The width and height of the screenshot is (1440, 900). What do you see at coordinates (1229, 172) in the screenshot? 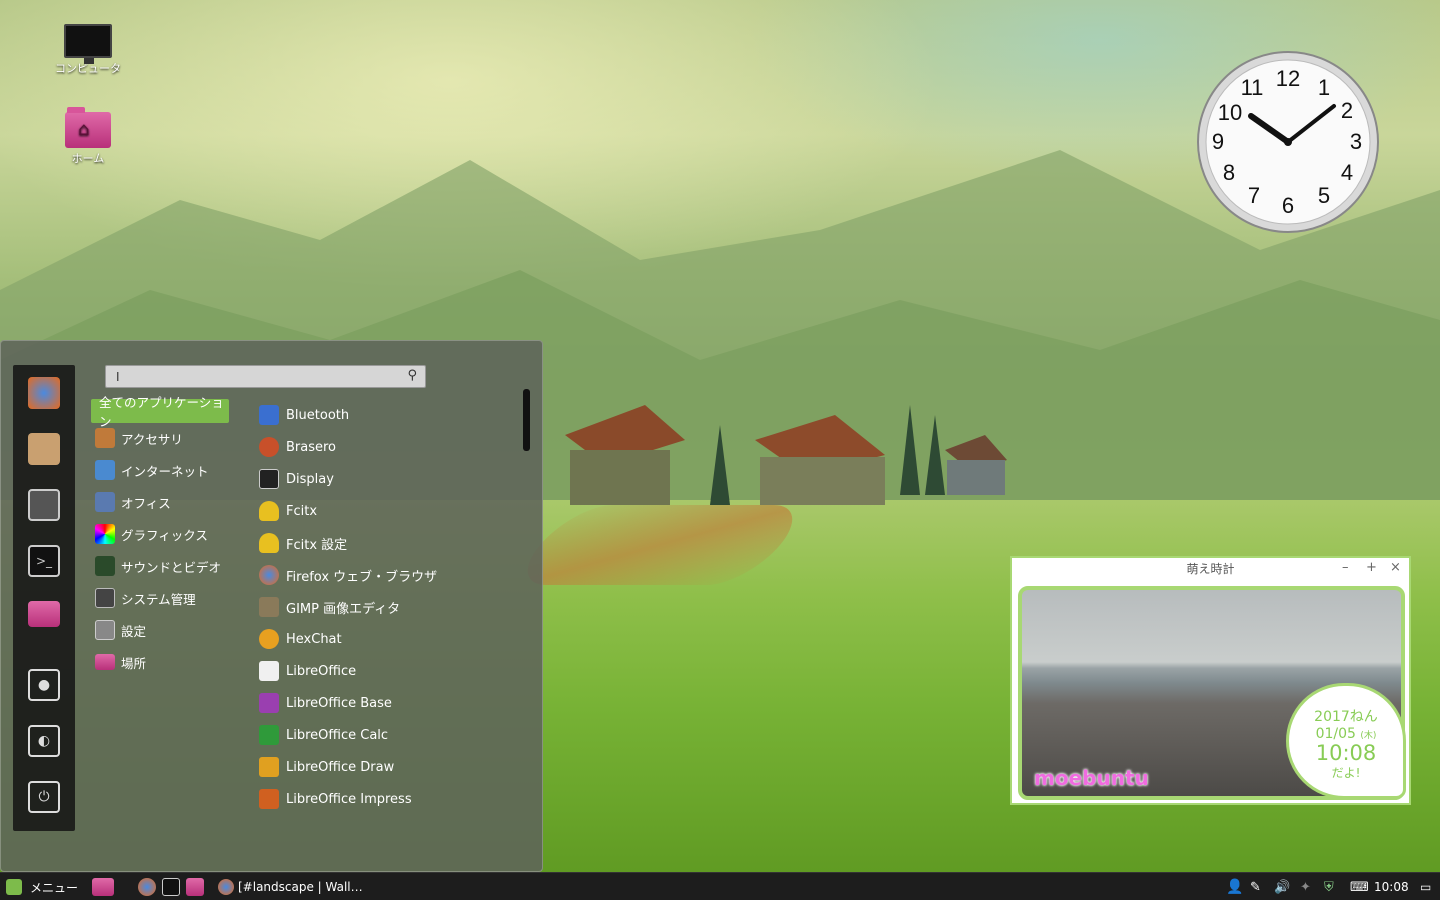
I see `svg-text: 8` at bounding box center [1229, 172].